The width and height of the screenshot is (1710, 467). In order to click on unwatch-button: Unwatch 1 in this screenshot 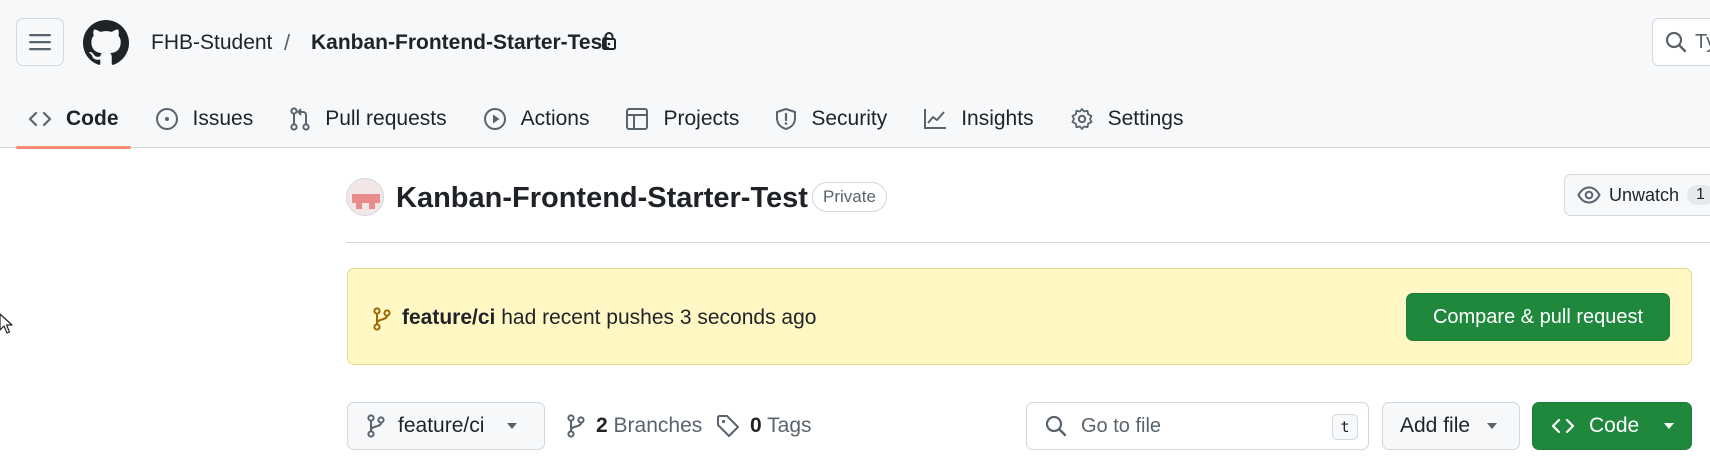, I will do `click(1637, 195)`.